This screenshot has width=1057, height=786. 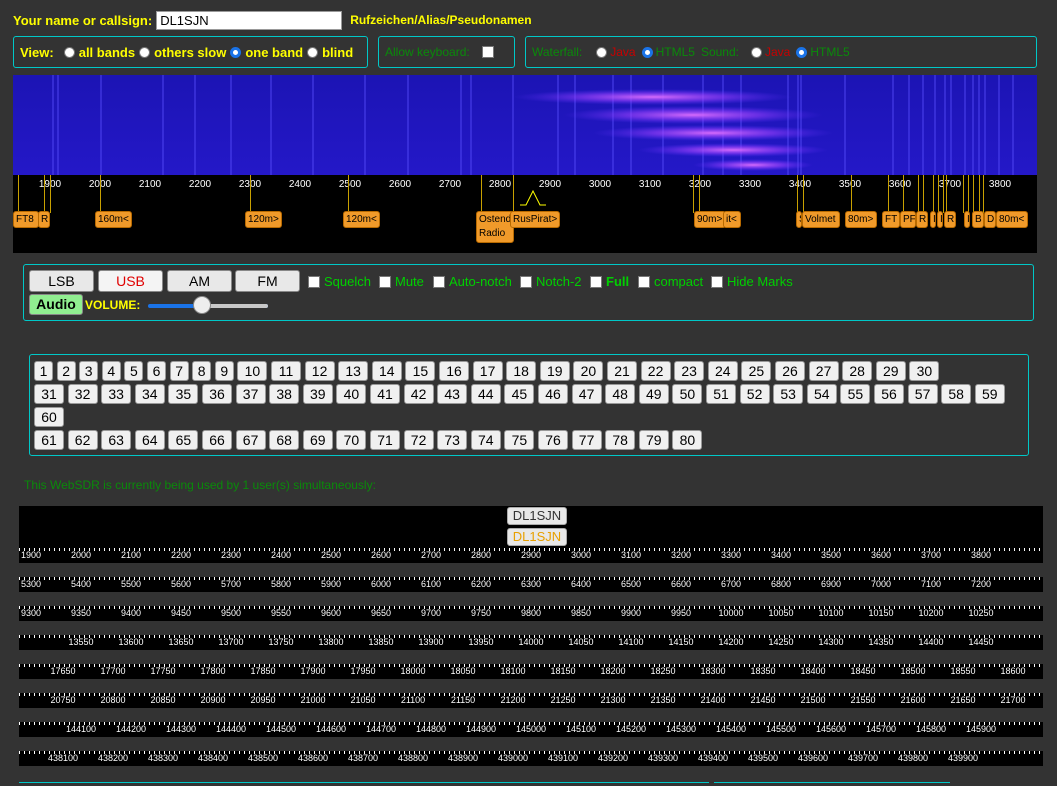 I want to click on band-button: 26, so click(x=790, y=371).